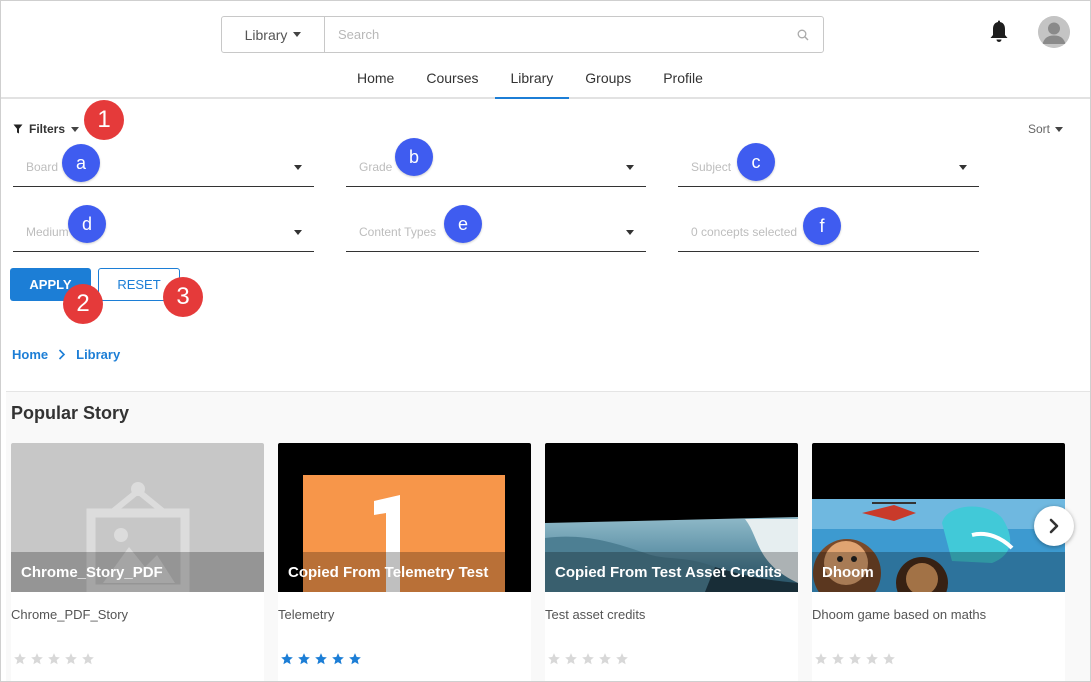 This screenshot has width=1091, height=682. I want to click on search-icon, so click(803, 34).